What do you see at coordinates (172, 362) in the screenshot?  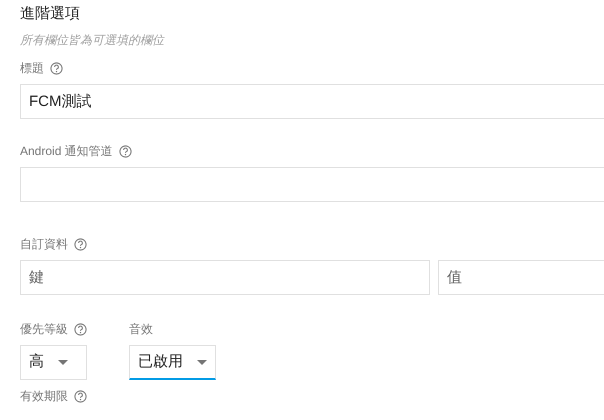 I see `dropdown: 已啟用` at bounding box center [172, 362].